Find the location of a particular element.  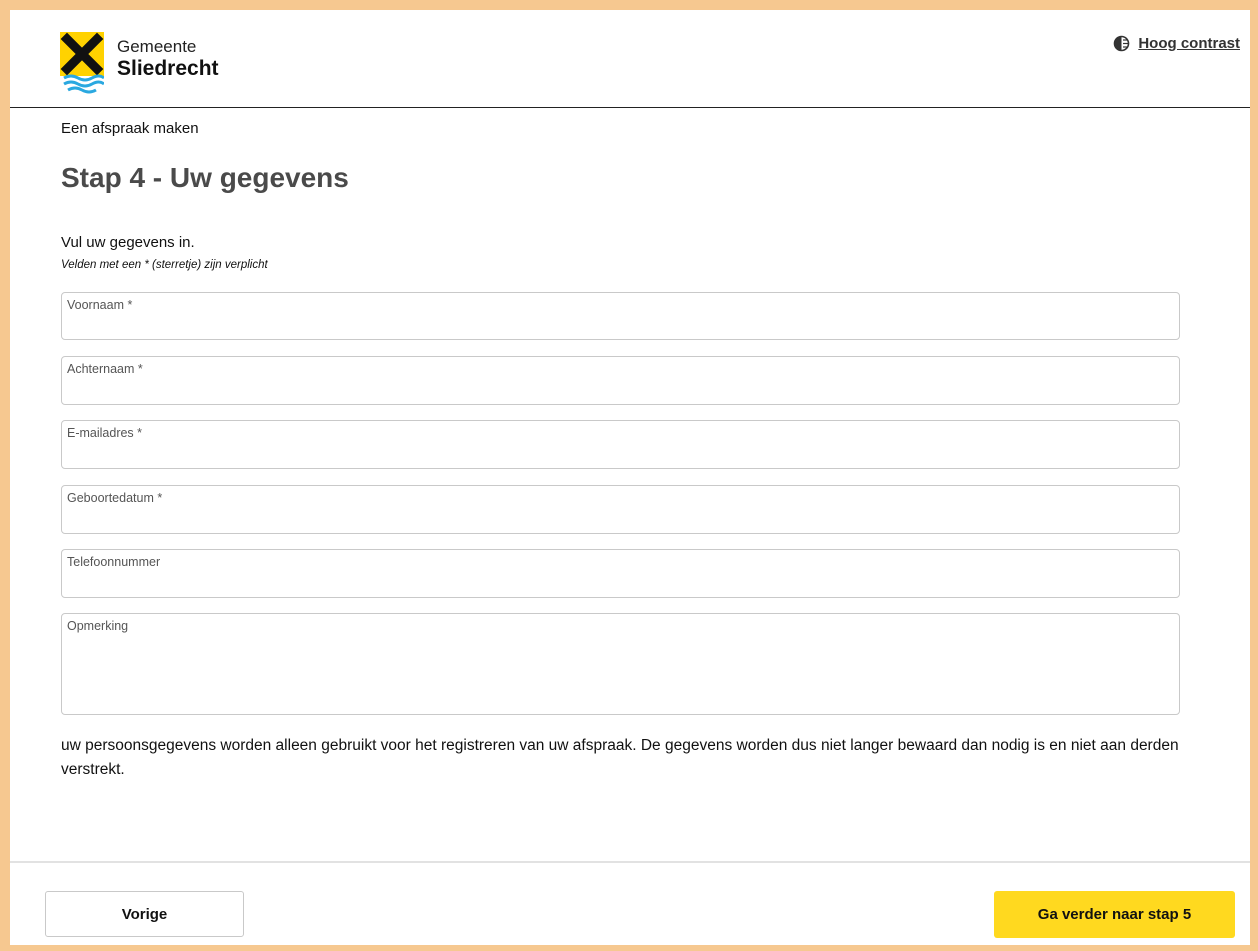

municipality-logo is located at coordinates (82, 63).